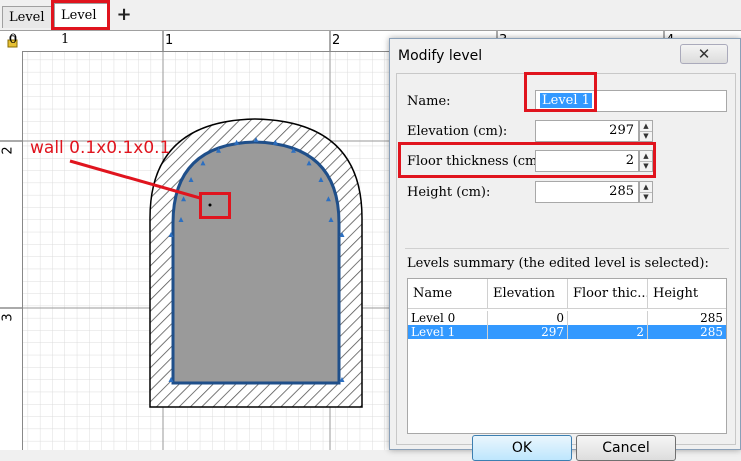 The width and height of the screenshot is (741, 461). What do you see at coordinates (528, 318) in the screenshot?
I see `cell-elevation: 0` at bounding box center [528, 318].